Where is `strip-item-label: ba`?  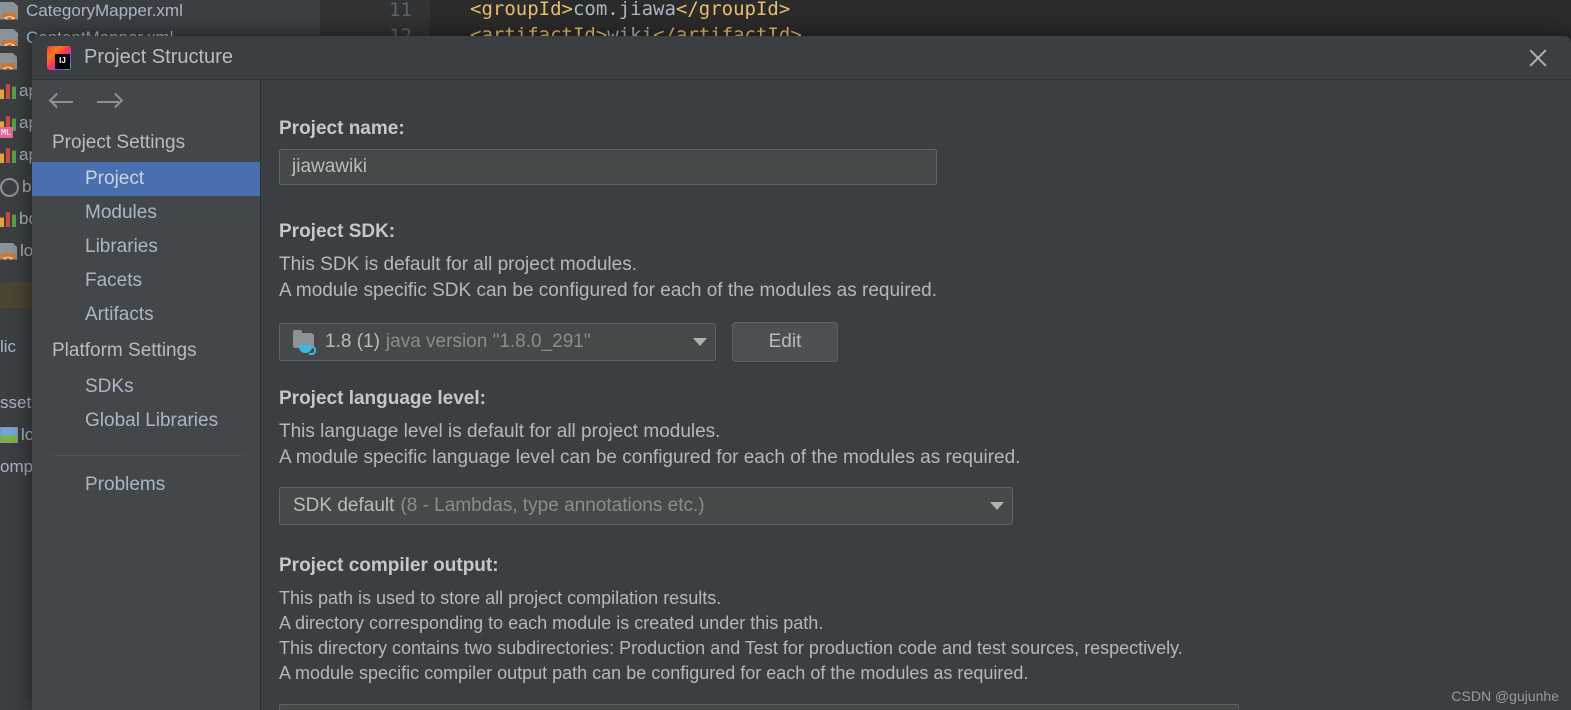
strip-item-label: ba is located at coordinates (27, 186).